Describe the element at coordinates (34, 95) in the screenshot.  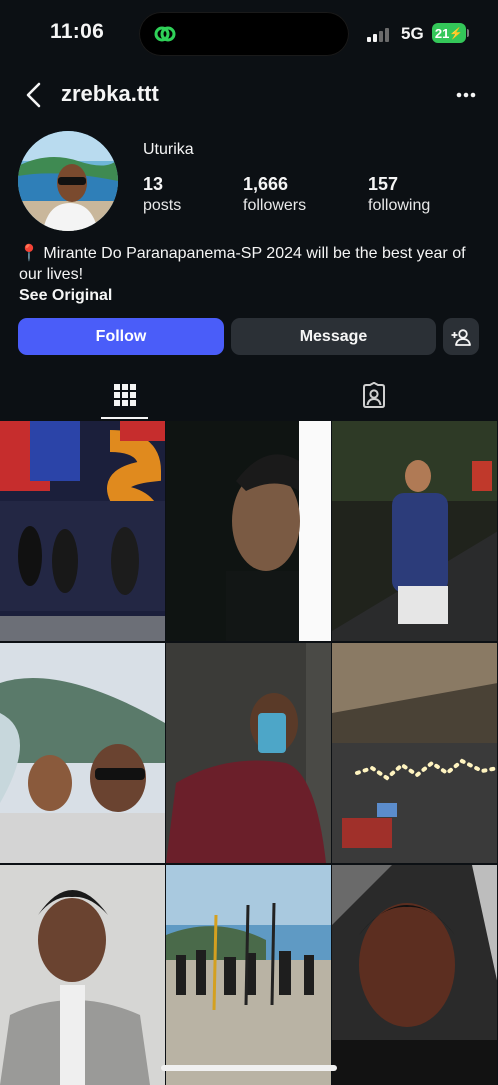
I see `back-arrow-icon` at that location.